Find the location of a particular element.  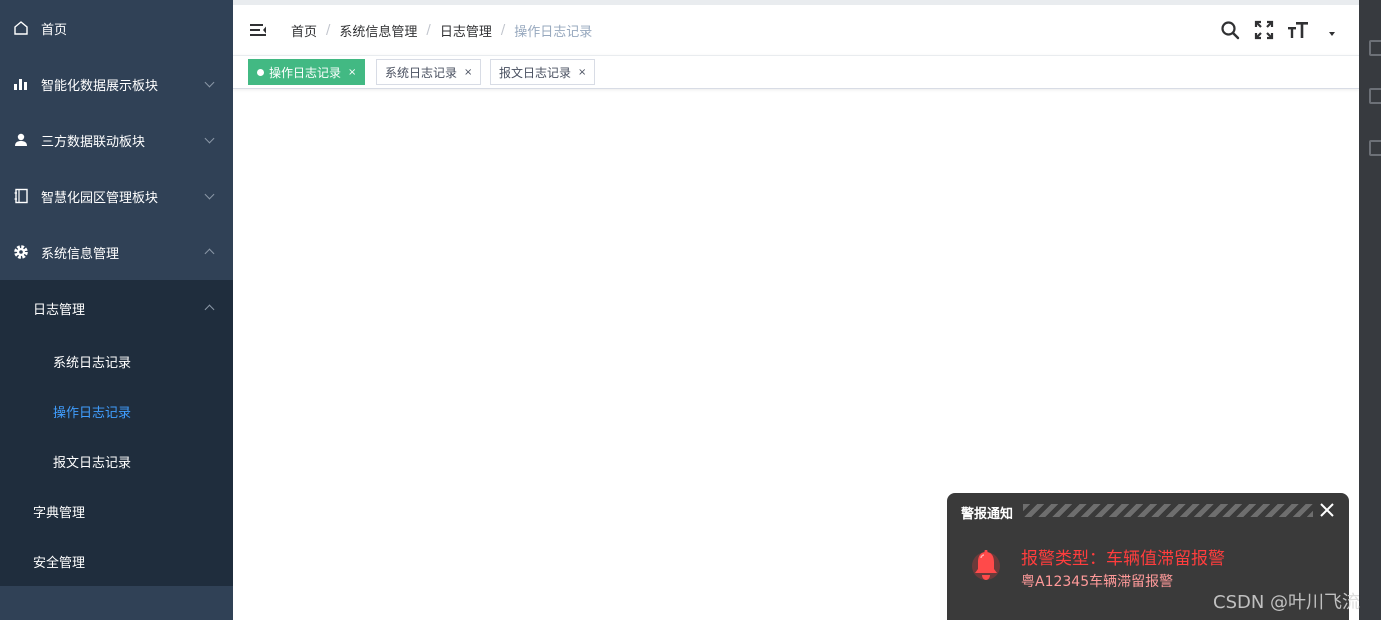

sidebar-item-park-management: 智慧化园区管理板块 is located at coordinates (116, 196).